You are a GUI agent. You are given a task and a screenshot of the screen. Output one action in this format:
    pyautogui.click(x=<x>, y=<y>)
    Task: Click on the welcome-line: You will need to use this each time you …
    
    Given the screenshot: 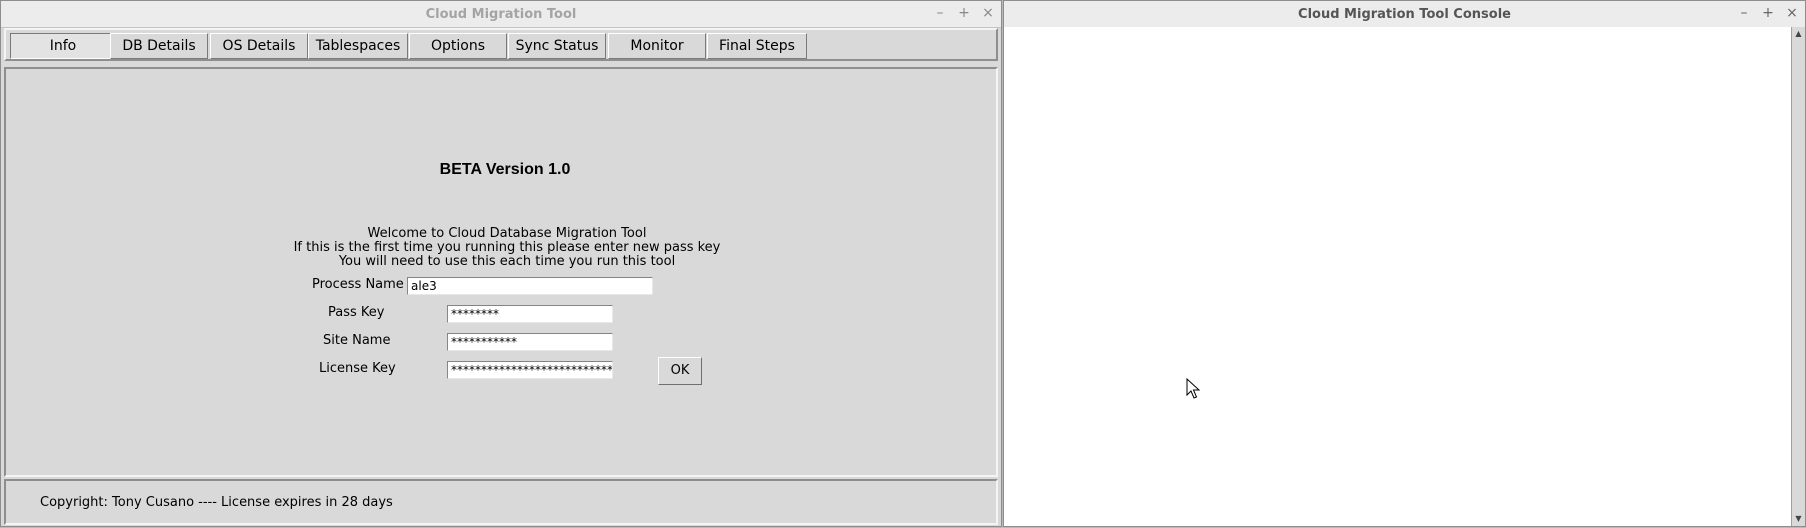 What is the action you would take?
    pyautogui.click(x=507, y=261)
    